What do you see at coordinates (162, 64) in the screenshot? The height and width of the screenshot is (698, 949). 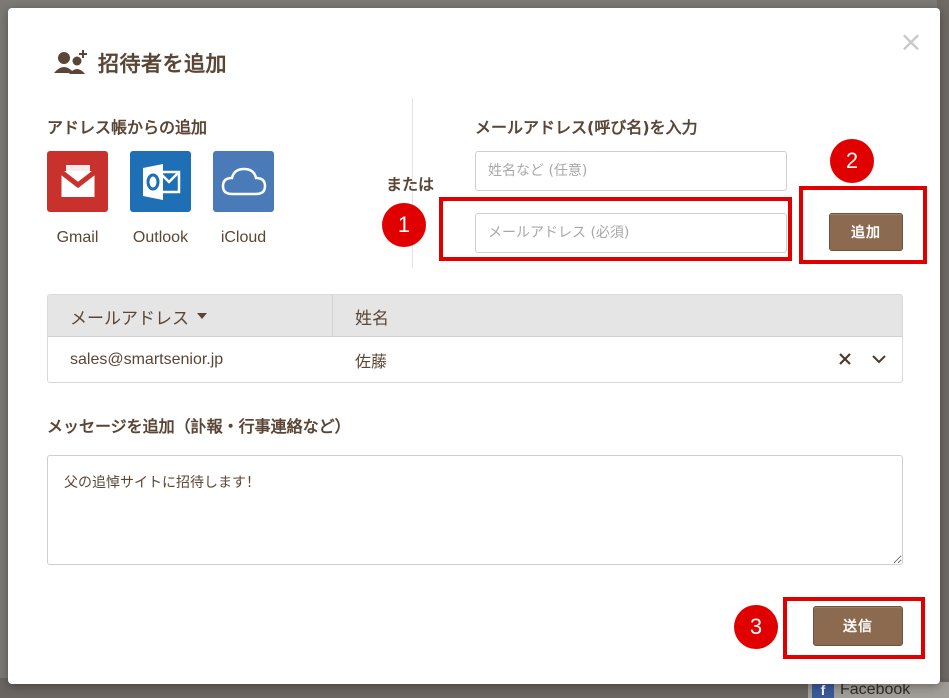 I see `dialog-title: 招待者を追加` at bounding box center [162, 64].